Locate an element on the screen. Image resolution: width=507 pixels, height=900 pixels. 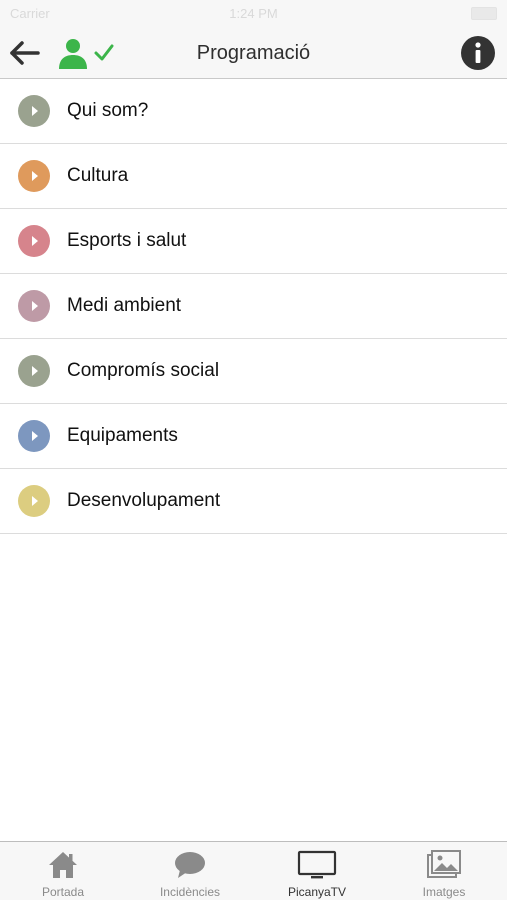
menu-item-label: Qui som? is located at coordinates (108, 110).